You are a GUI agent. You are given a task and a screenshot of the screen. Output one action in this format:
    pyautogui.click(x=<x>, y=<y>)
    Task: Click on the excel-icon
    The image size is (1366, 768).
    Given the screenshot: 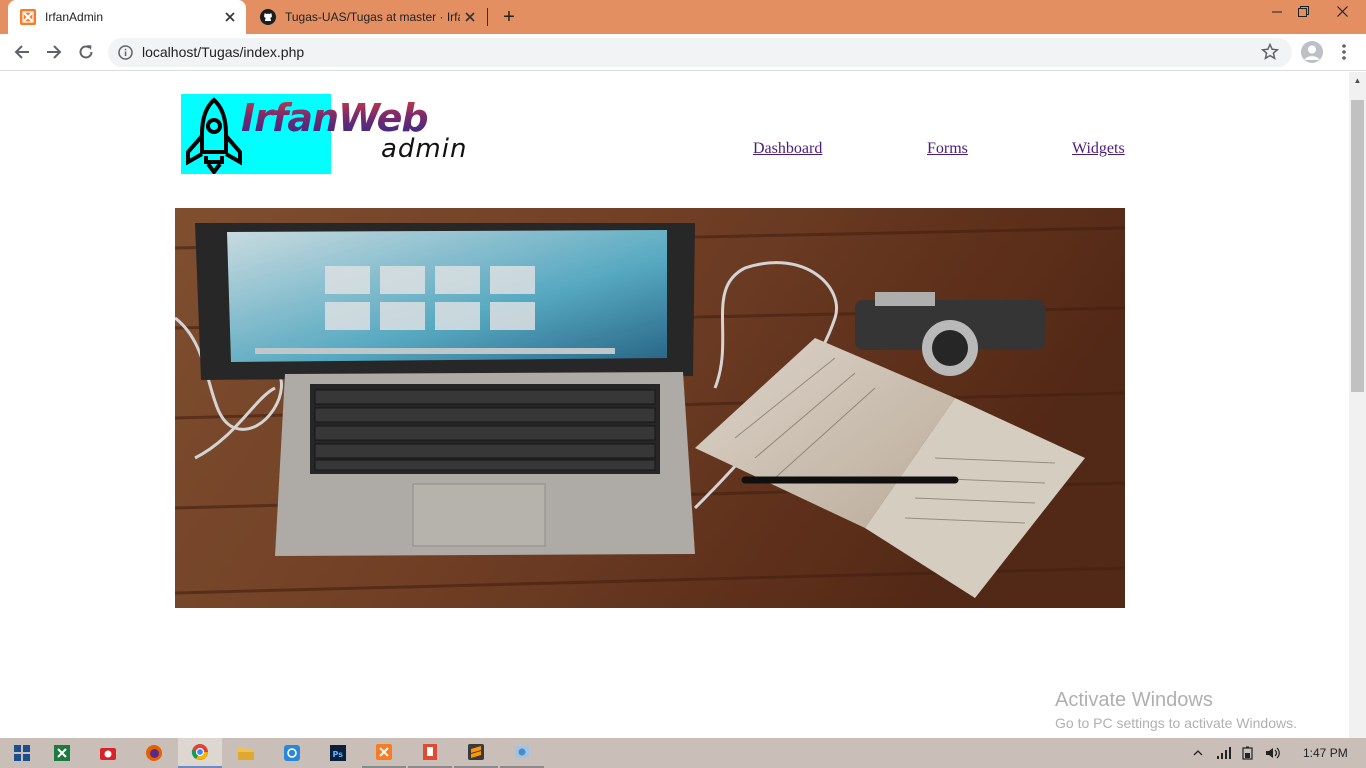 What is the action you would take?
    pyautogui.click(x=62, y=753)
    